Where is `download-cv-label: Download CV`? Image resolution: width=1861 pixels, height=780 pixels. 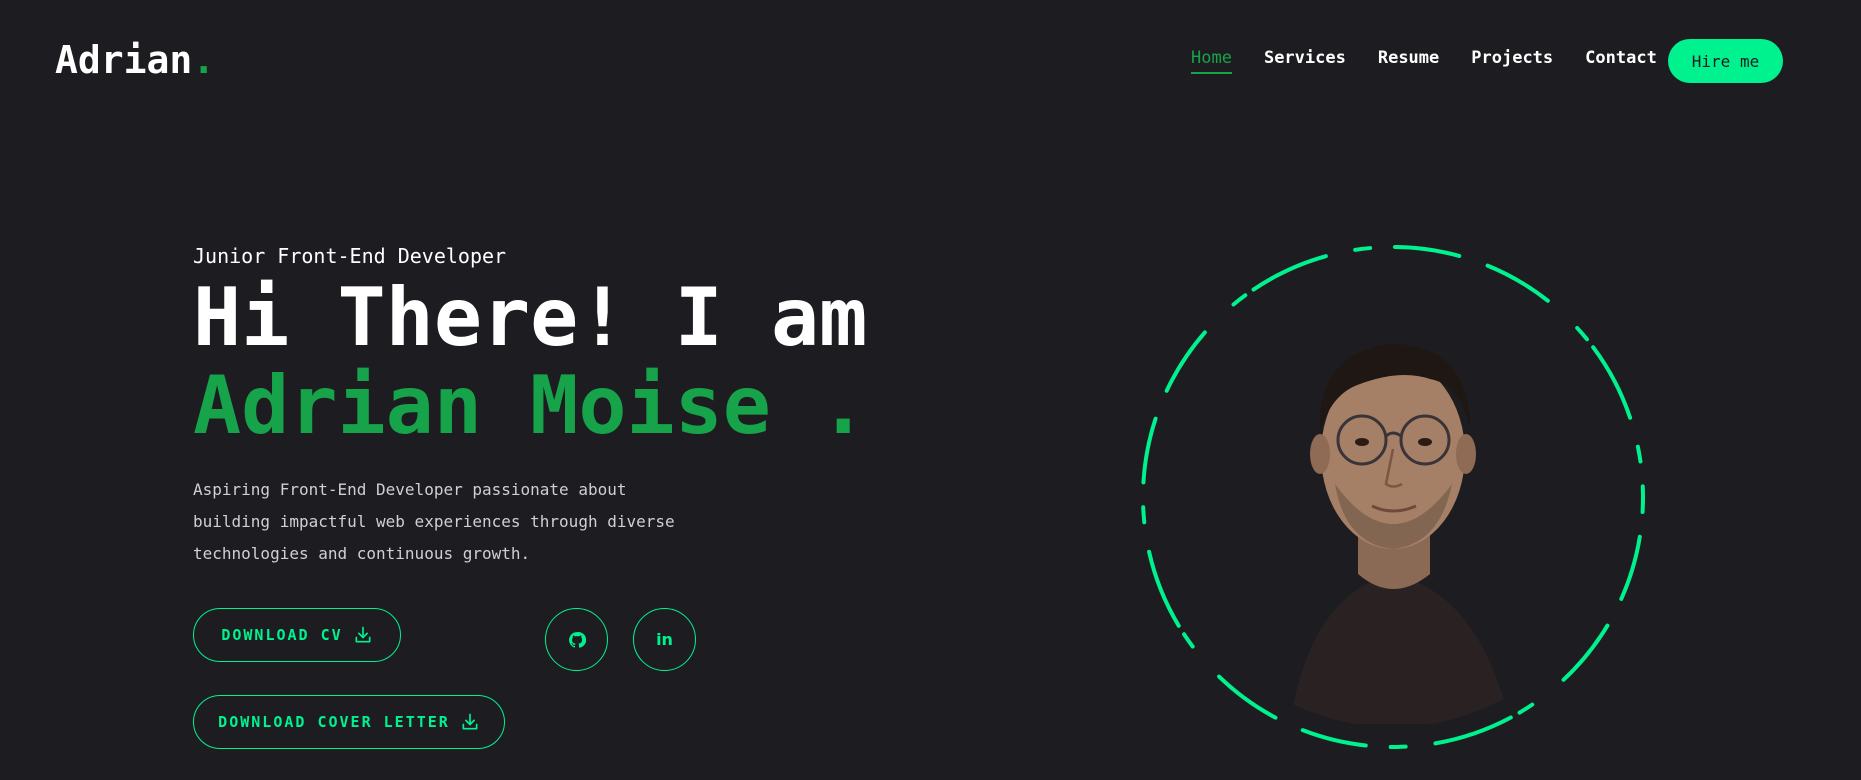
download-cv-label: Download CV is located at coordinates (282, 635).